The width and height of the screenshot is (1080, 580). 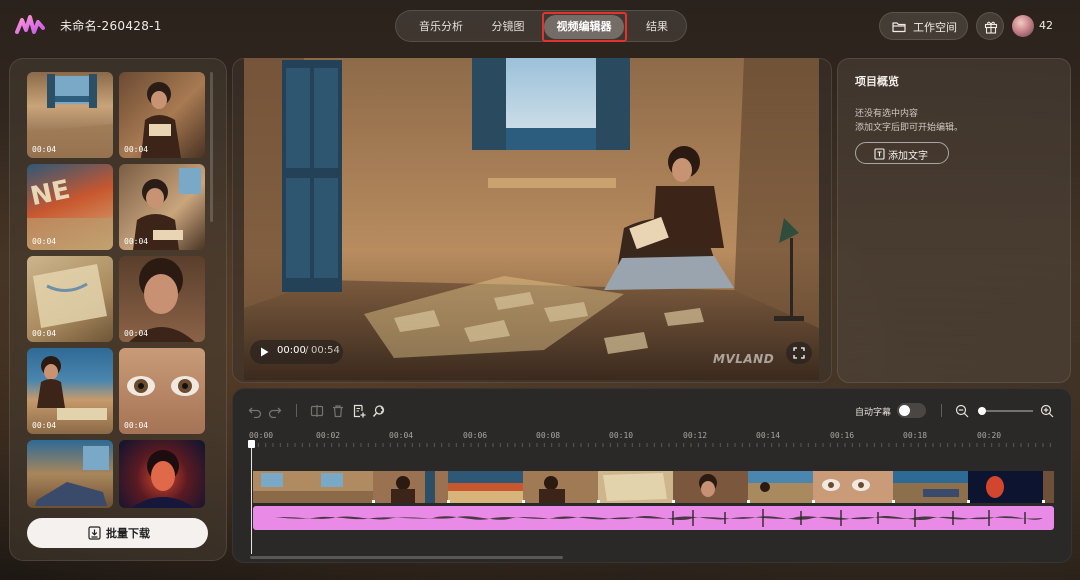 I want to click on folder-icon, so click(x=899, y=27).